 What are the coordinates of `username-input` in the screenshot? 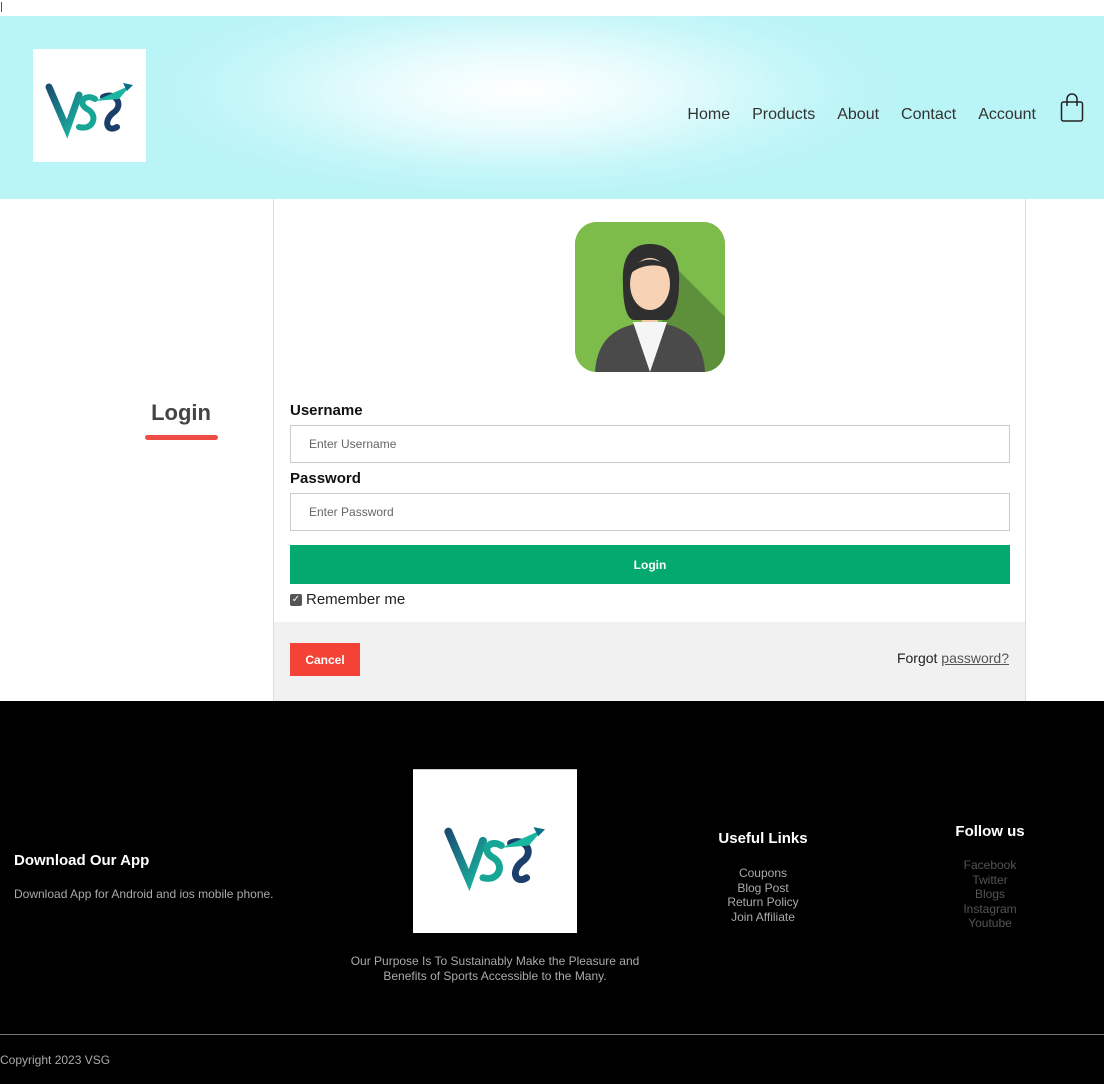 It's located at (650, 444).